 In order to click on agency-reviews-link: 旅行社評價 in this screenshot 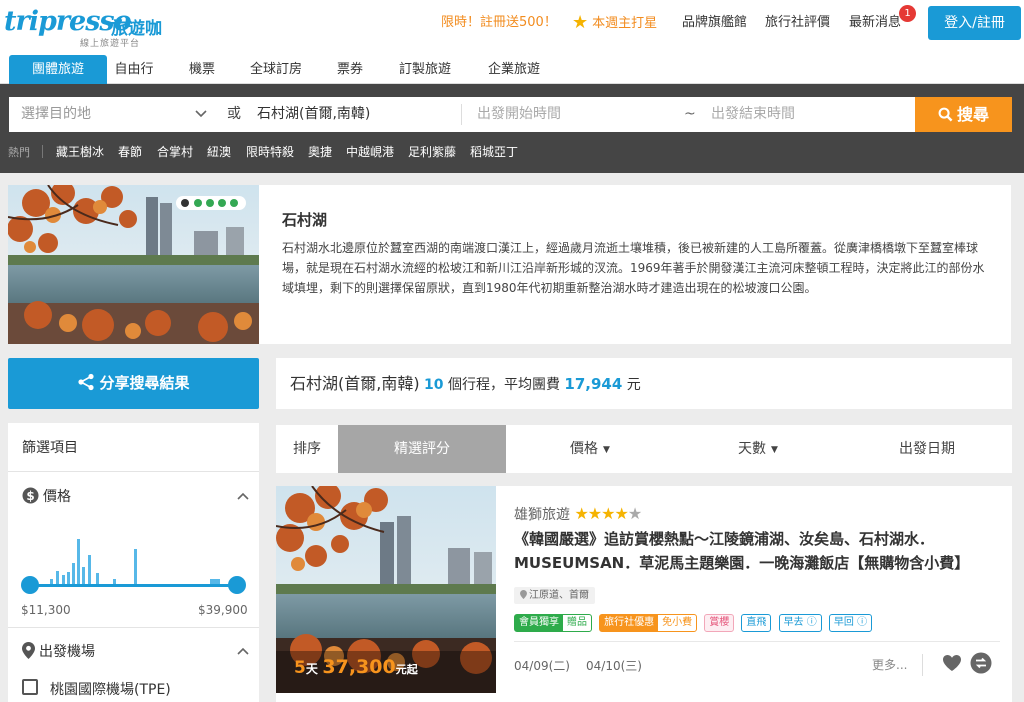, I will do `click(797, 26)`.